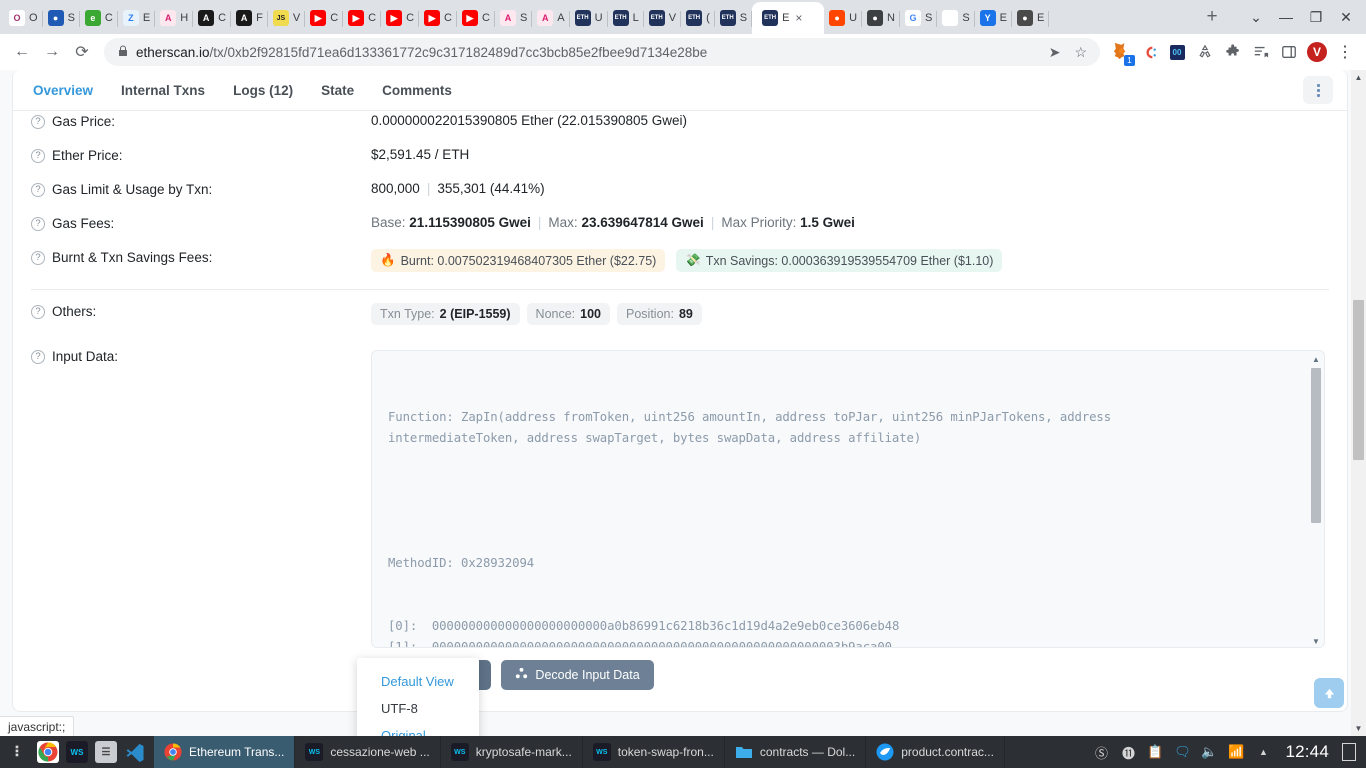 The image size is (1366, 768). Describe the element at coordinates (843, 18) in the screenshot. I see `browser-tab: ● U` at that location.